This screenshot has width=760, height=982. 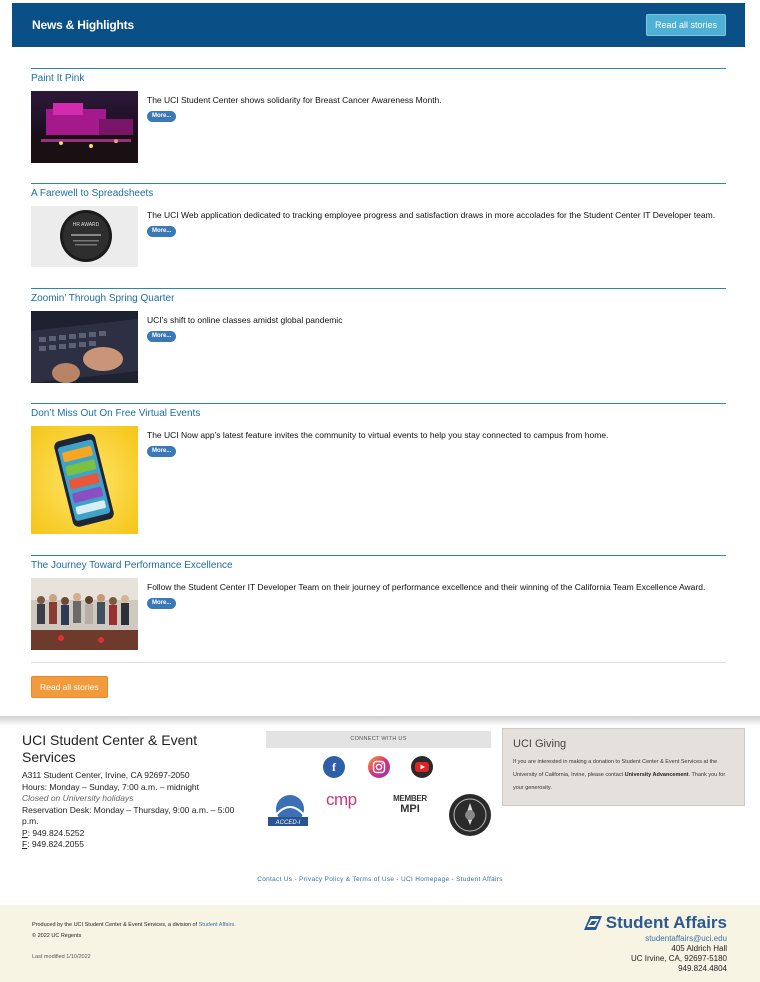 I want to click on student-affairs-link: Student Affairs, so click(x=479, y=879).